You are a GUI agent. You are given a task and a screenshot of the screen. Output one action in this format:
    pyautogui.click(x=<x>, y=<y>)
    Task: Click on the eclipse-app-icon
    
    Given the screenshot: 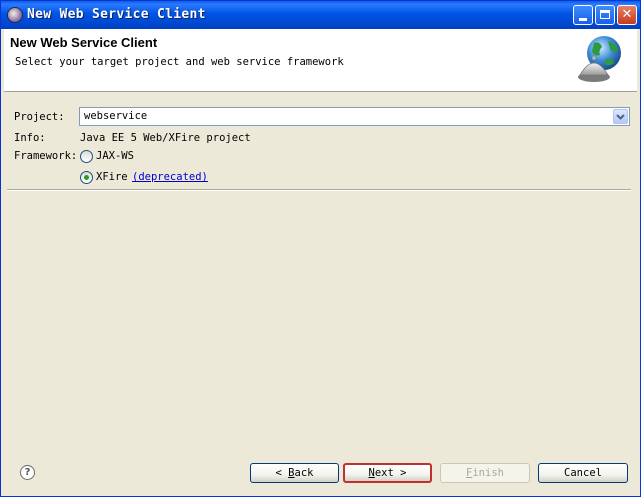 What is the action you would take?
    pyautogui.click(x=15, y=15)
    